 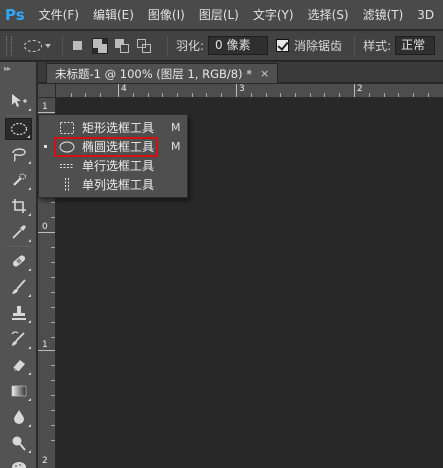 What do you see at coordinates (242, 89) in the screenshot?
I see `ruler-label: 3` at bounding box center [242, 89].